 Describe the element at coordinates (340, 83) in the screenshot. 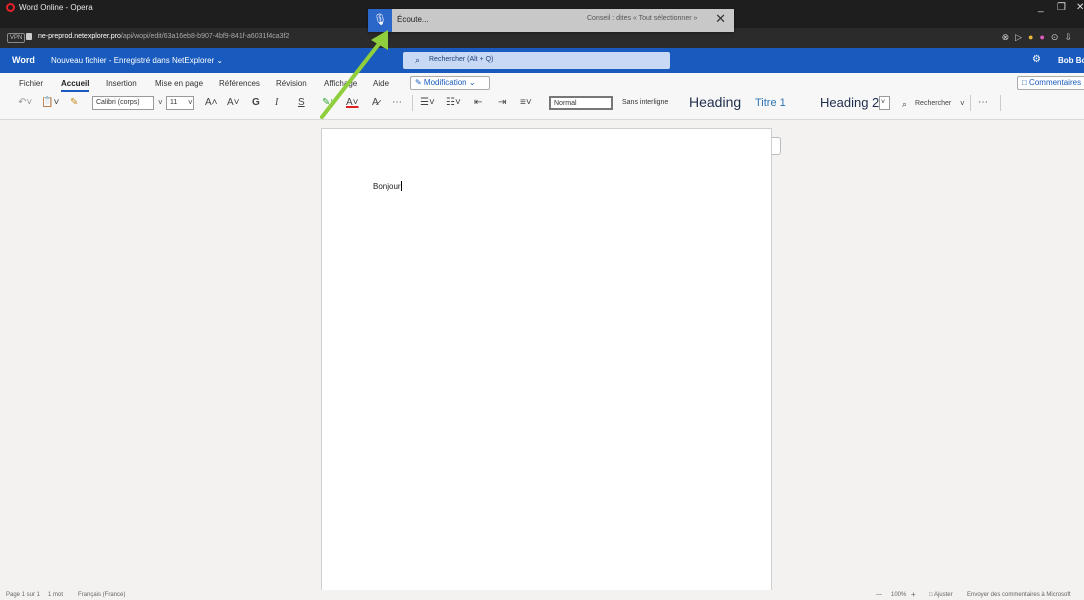

I see `tab-affichage: Affichage` at that location.